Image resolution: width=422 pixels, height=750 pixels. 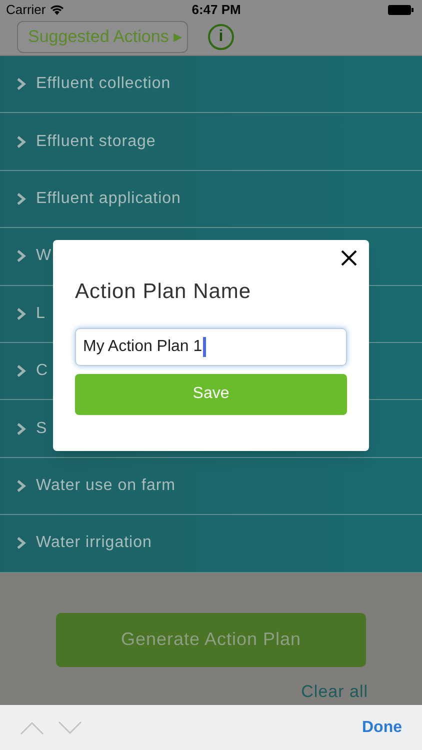 I want to click on dialog-title: Action Plan Name, so click(x=163, y=292).